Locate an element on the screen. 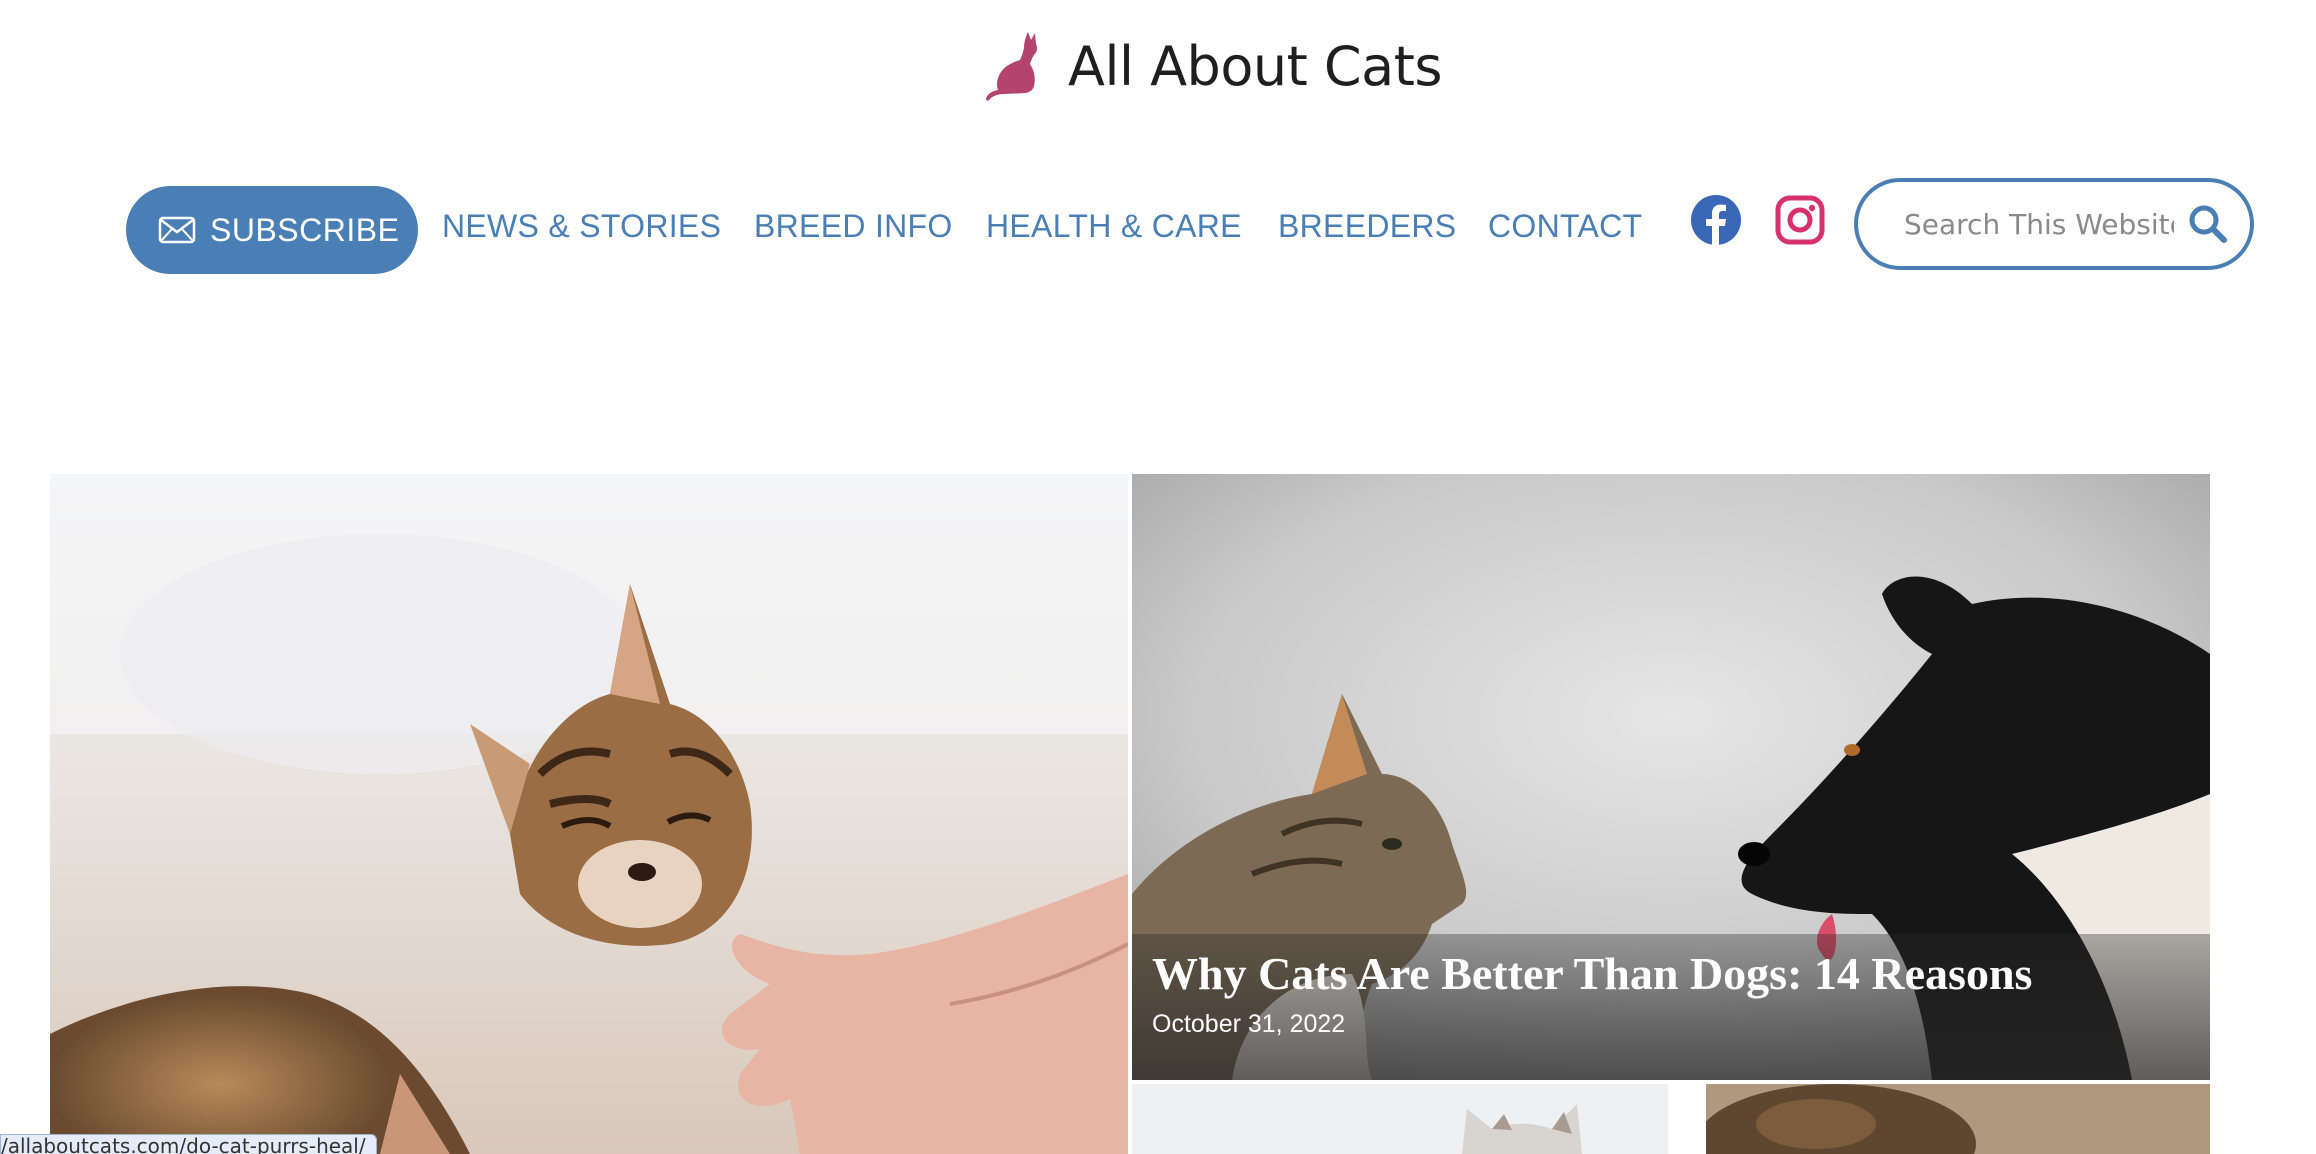 Image resolution: width=2316 pixels, height=1154 pixels. nav-link-breed-info: BREED INFO is located at coordinates (853, 226).